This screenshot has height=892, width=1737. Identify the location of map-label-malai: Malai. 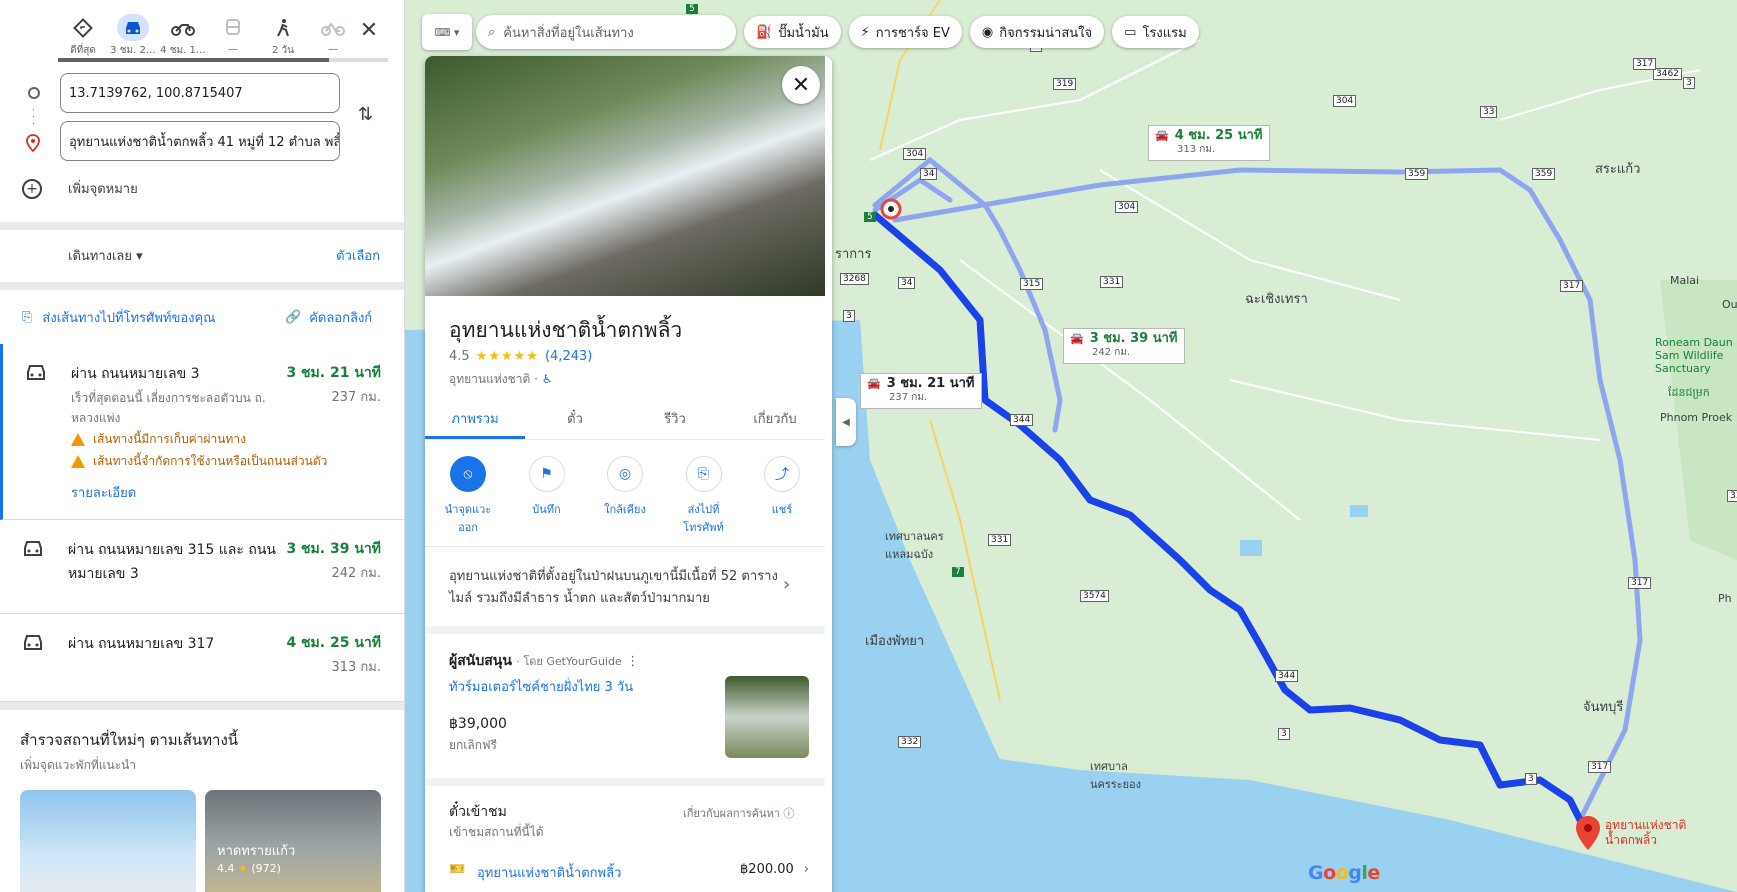
(1685, 280).